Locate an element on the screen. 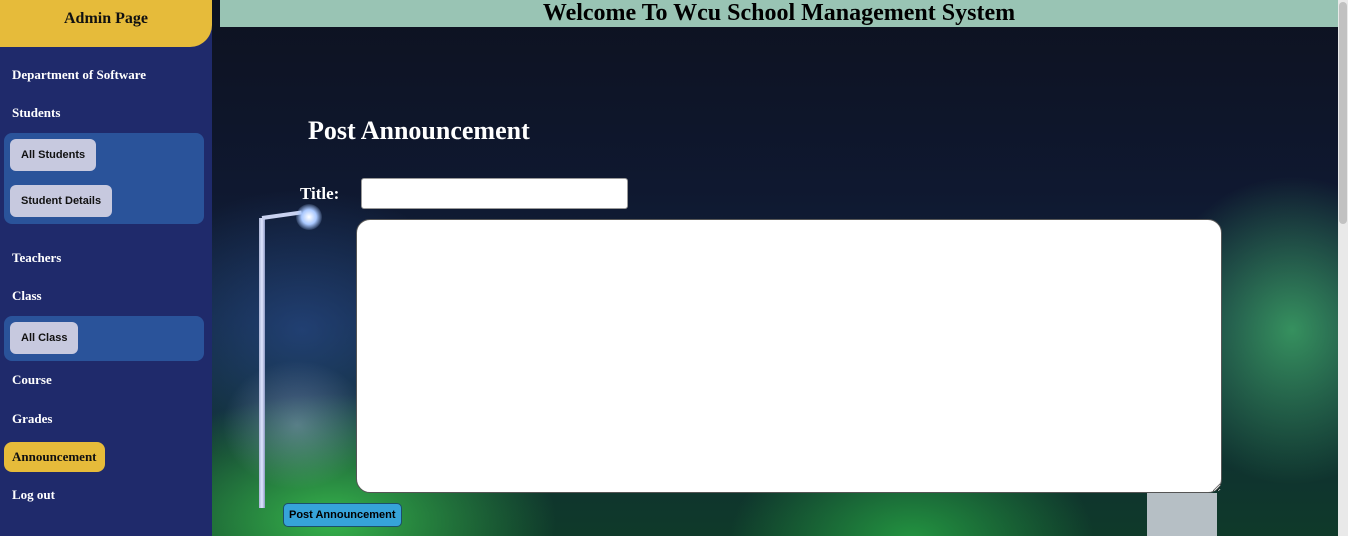  all-class-button: All Class is located at coordinates (44, 338).